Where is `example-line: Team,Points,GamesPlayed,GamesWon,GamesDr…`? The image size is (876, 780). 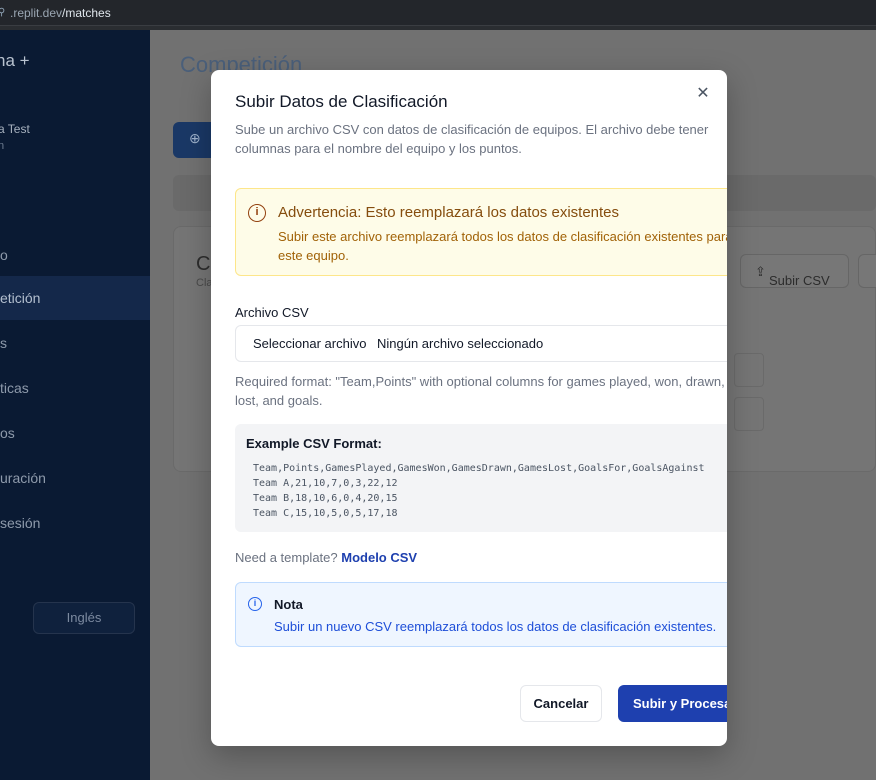 example-line: Team,Points,GamesPlayed,GamesWon,GamesDr… is located at coordinates (479, 468).